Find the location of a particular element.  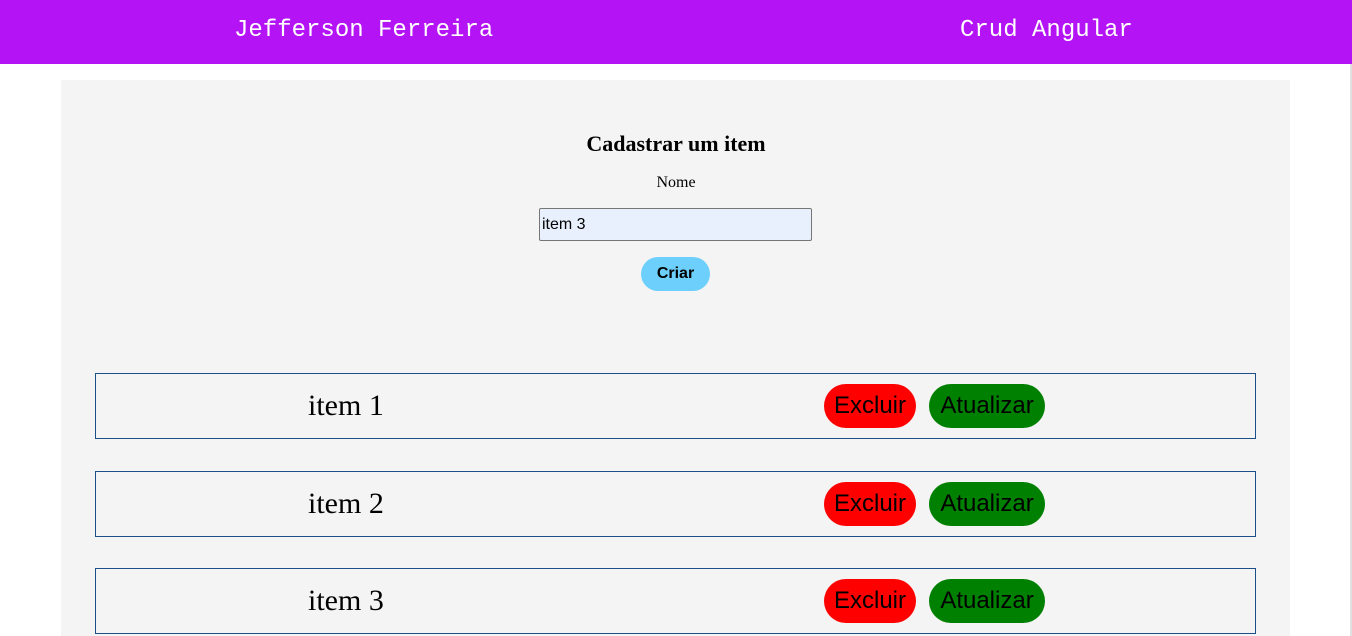

name-input is located at coordinates (675, 224).